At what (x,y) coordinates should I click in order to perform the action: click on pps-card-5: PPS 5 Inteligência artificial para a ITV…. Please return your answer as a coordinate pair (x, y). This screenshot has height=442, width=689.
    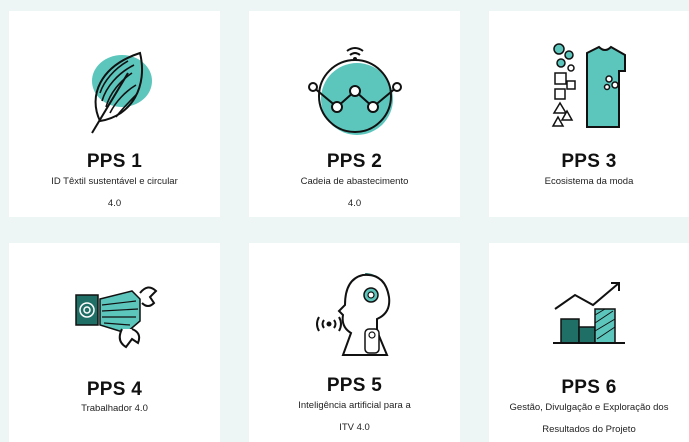
    Looking at the image, I should click on (354, 342).